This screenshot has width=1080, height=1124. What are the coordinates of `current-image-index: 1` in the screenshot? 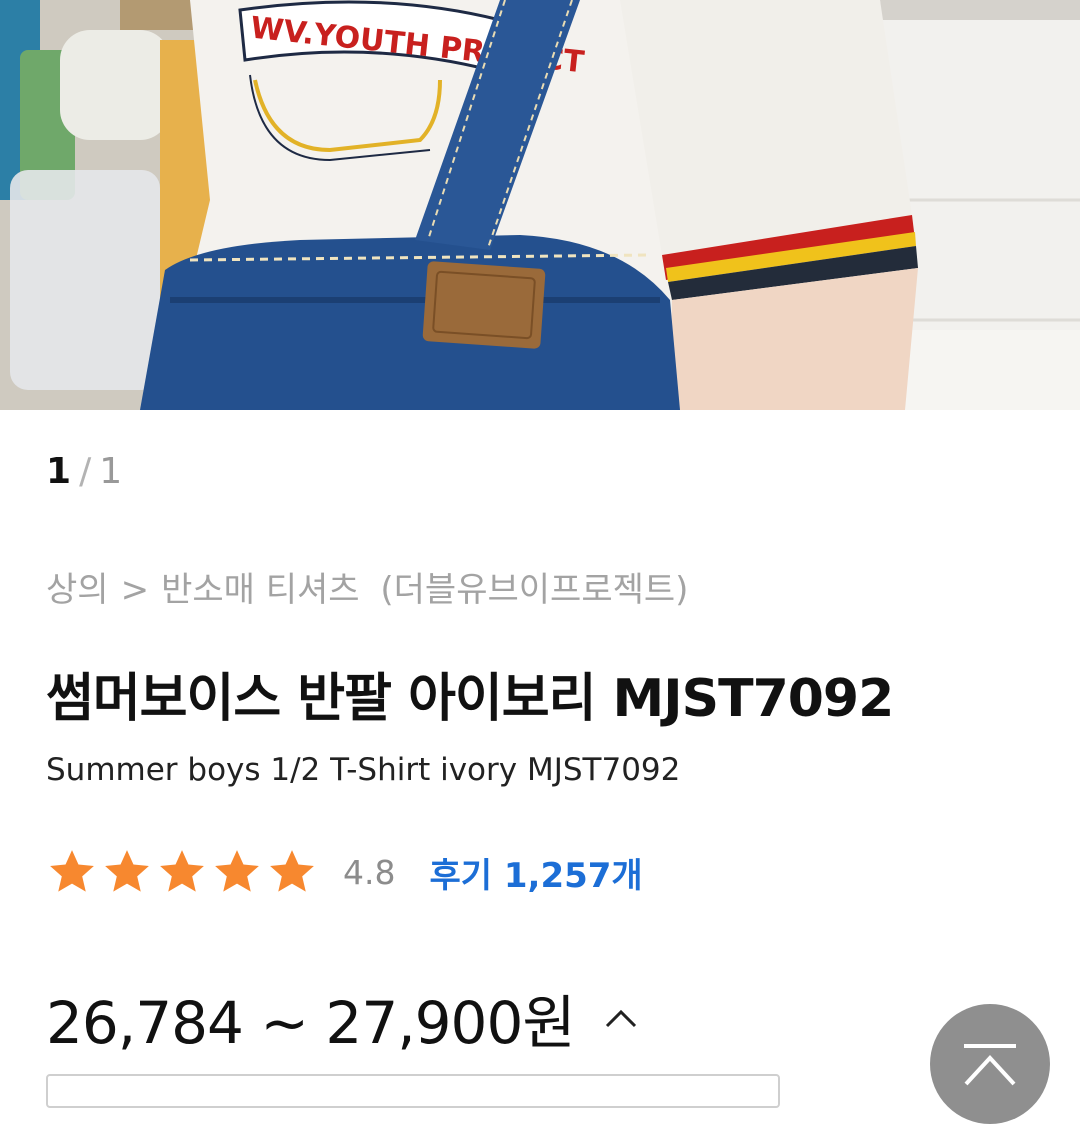 It's located at (59, 471).